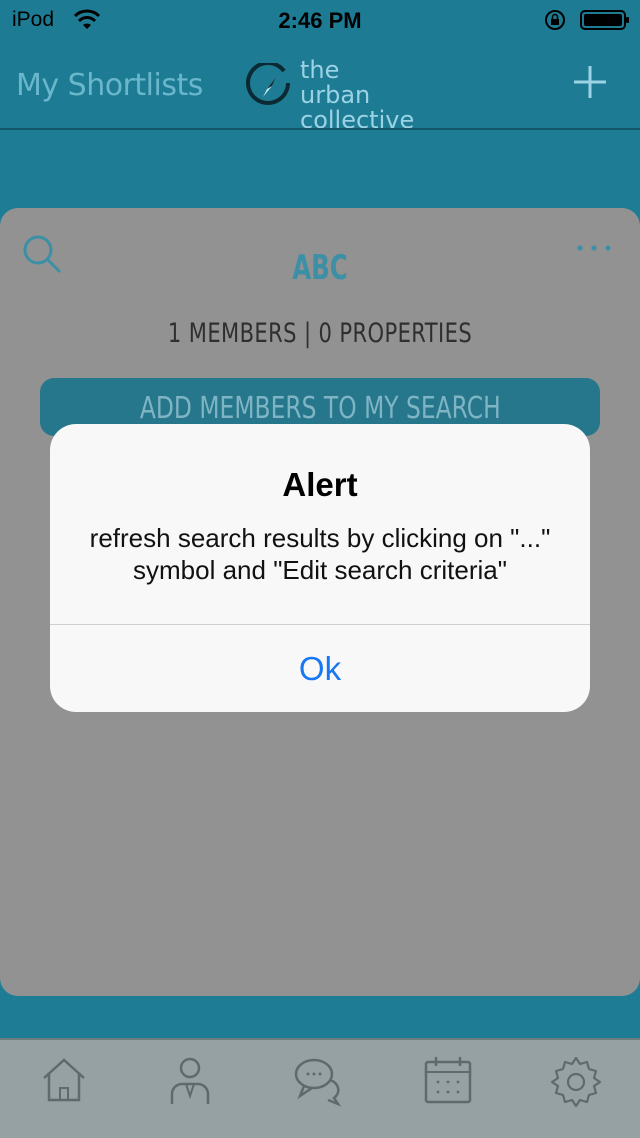 This screenshot has height=1138, width=640. Describe the element at coordinates (320, 333) in the screenshot. I see `shortlist-meta: 1 MEMBERS | 0 PROPERTIES` at that location.